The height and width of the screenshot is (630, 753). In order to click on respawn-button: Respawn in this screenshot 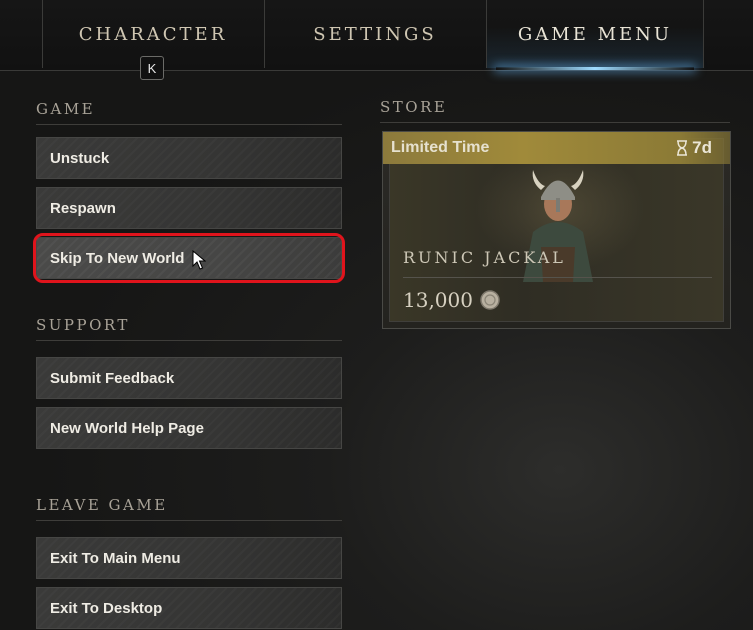, I will do `click(189, 208)`.